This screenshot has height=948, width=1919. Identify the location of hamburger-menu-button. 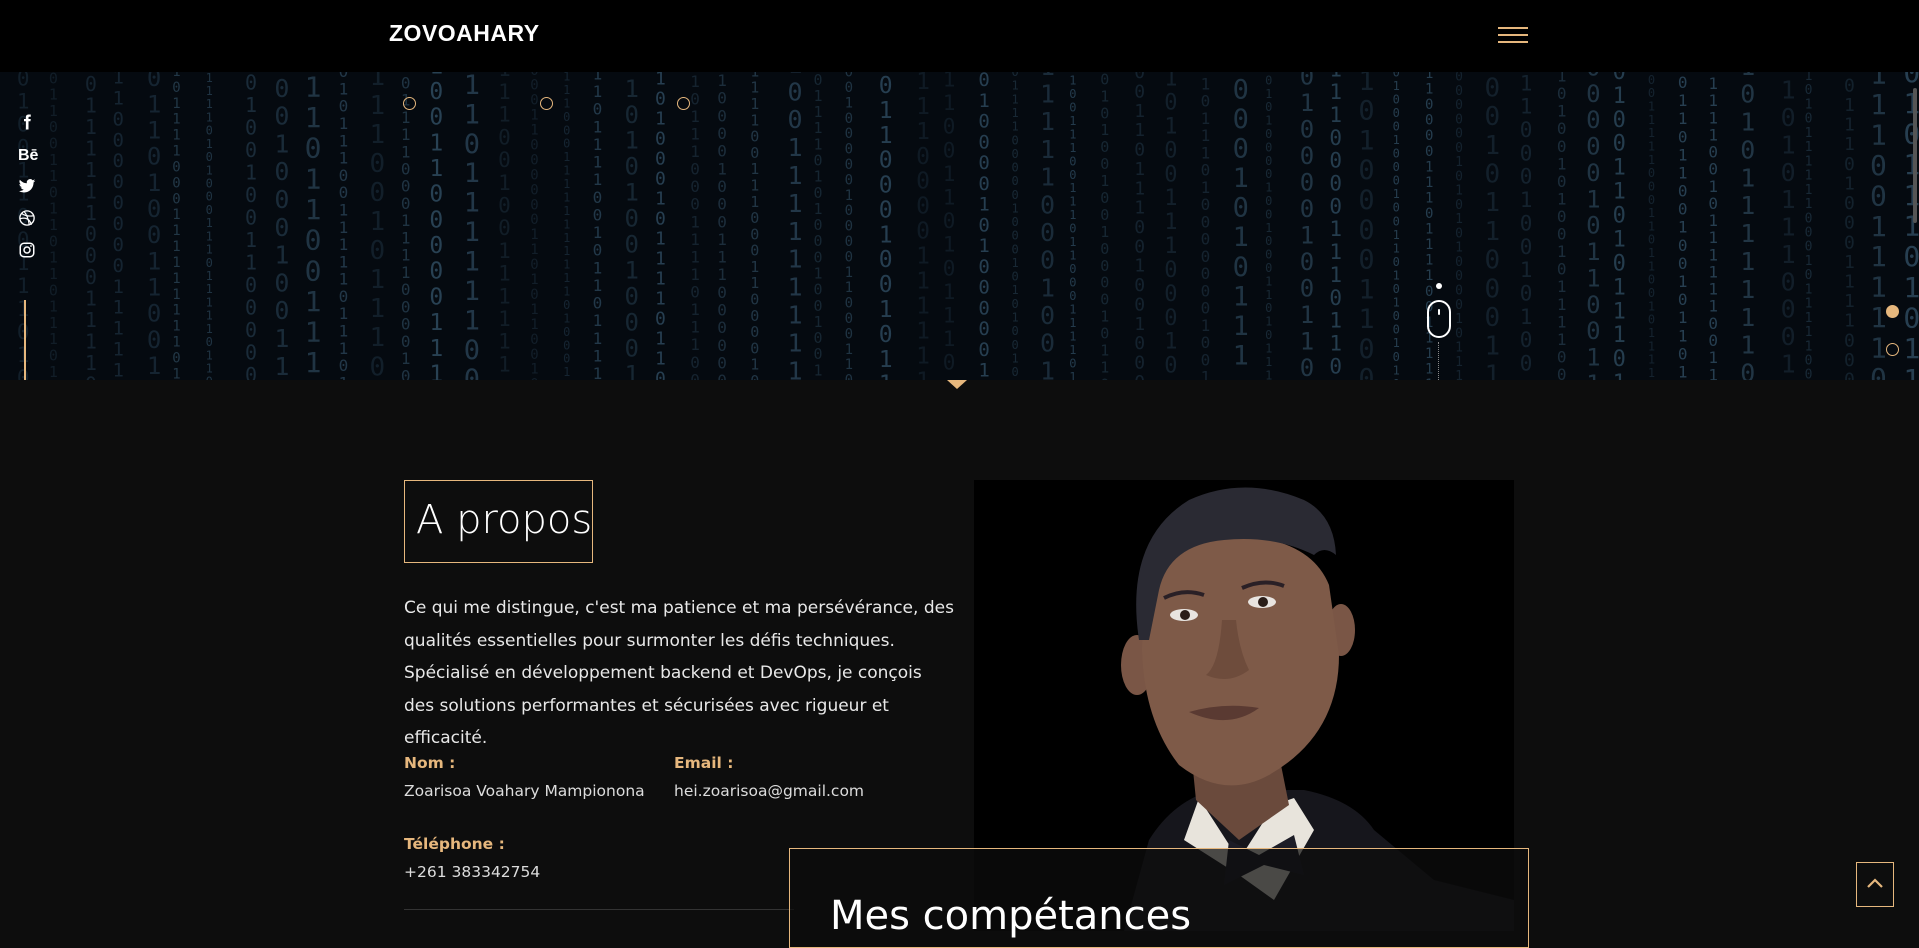
(1514, 35).